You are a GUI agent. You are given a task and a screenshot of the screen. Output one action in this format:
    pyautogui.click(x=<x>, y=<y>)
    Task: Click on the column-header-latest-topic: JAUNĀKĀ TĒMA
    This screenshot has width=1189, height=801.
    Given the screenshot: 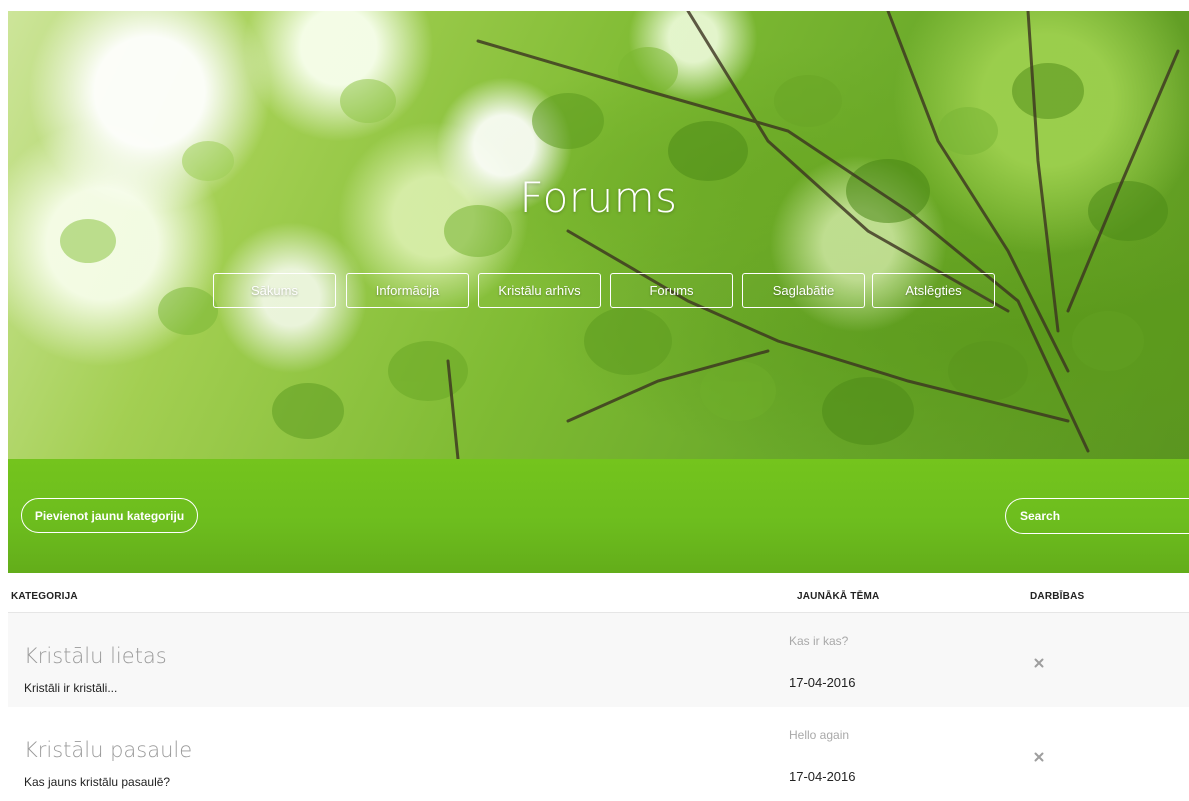 What is the action you would take?
    pyautogui.click(x=838, y=596)
    